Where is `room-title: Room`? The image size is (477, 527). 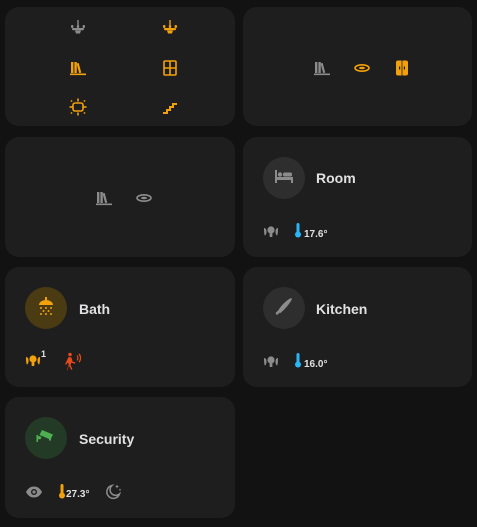 room-title: Room is located at coordinates (336, 178).